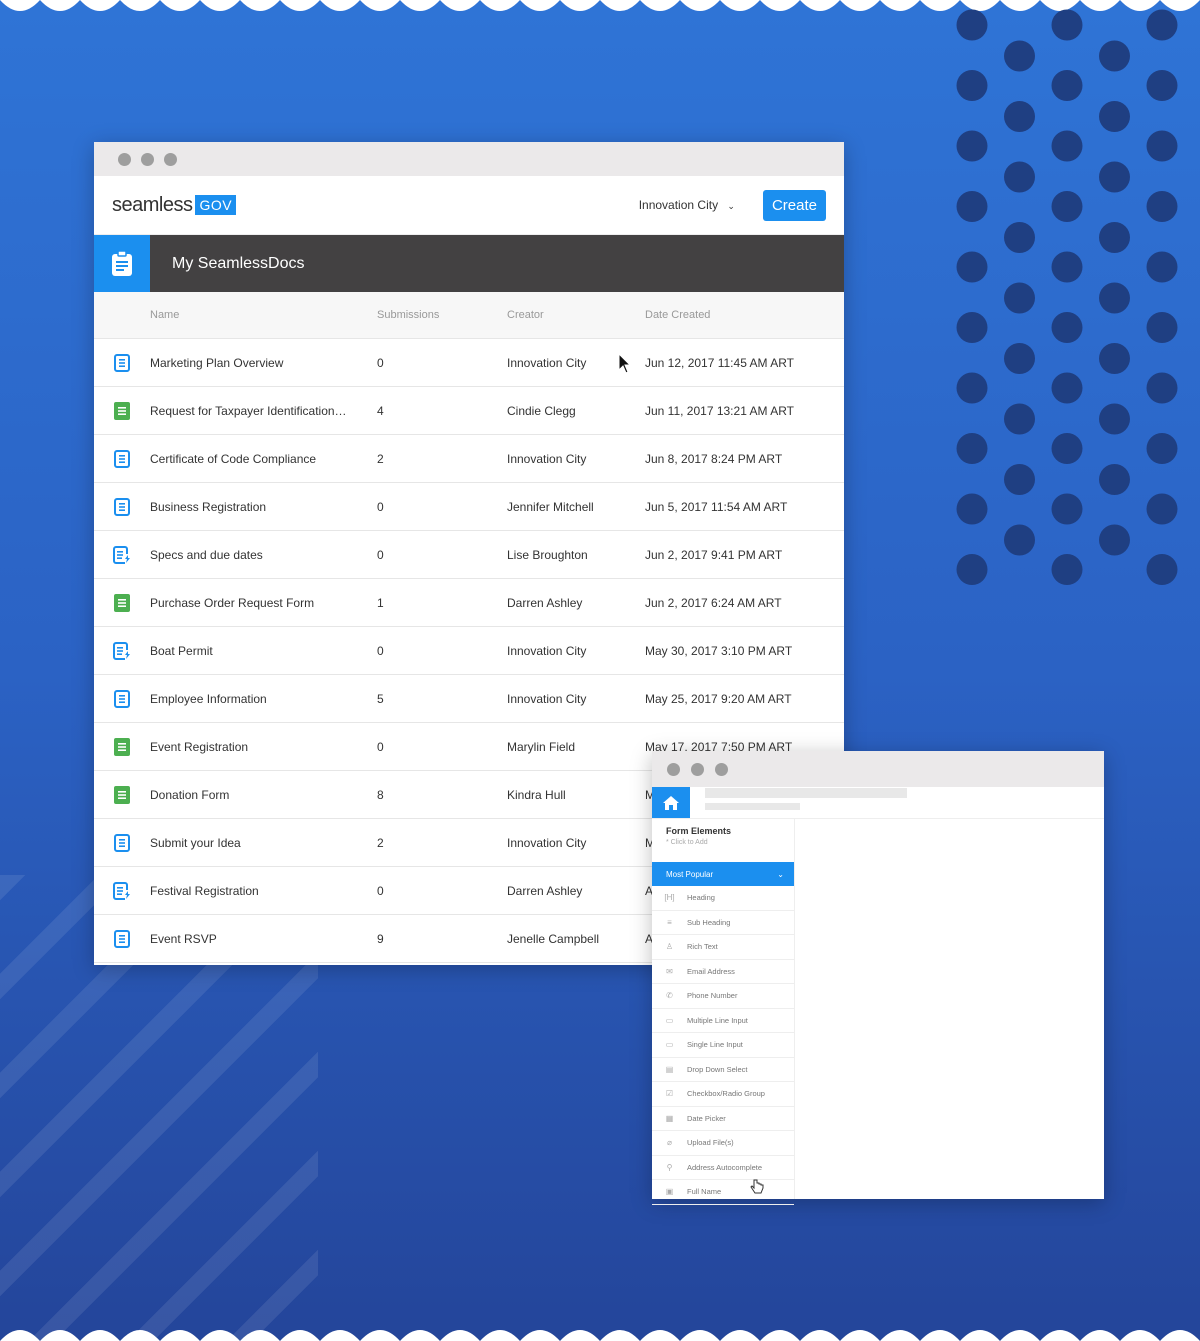 This screenshot has width=1200, height=1341. I want to click on creator: Cindie Clegg, so click(541, 410).